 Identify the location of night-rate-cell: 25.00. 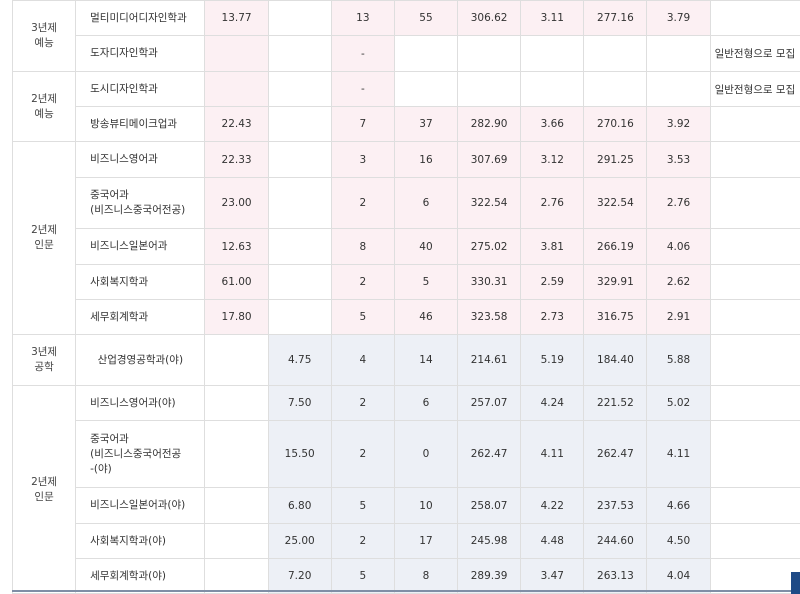
(299, 541).